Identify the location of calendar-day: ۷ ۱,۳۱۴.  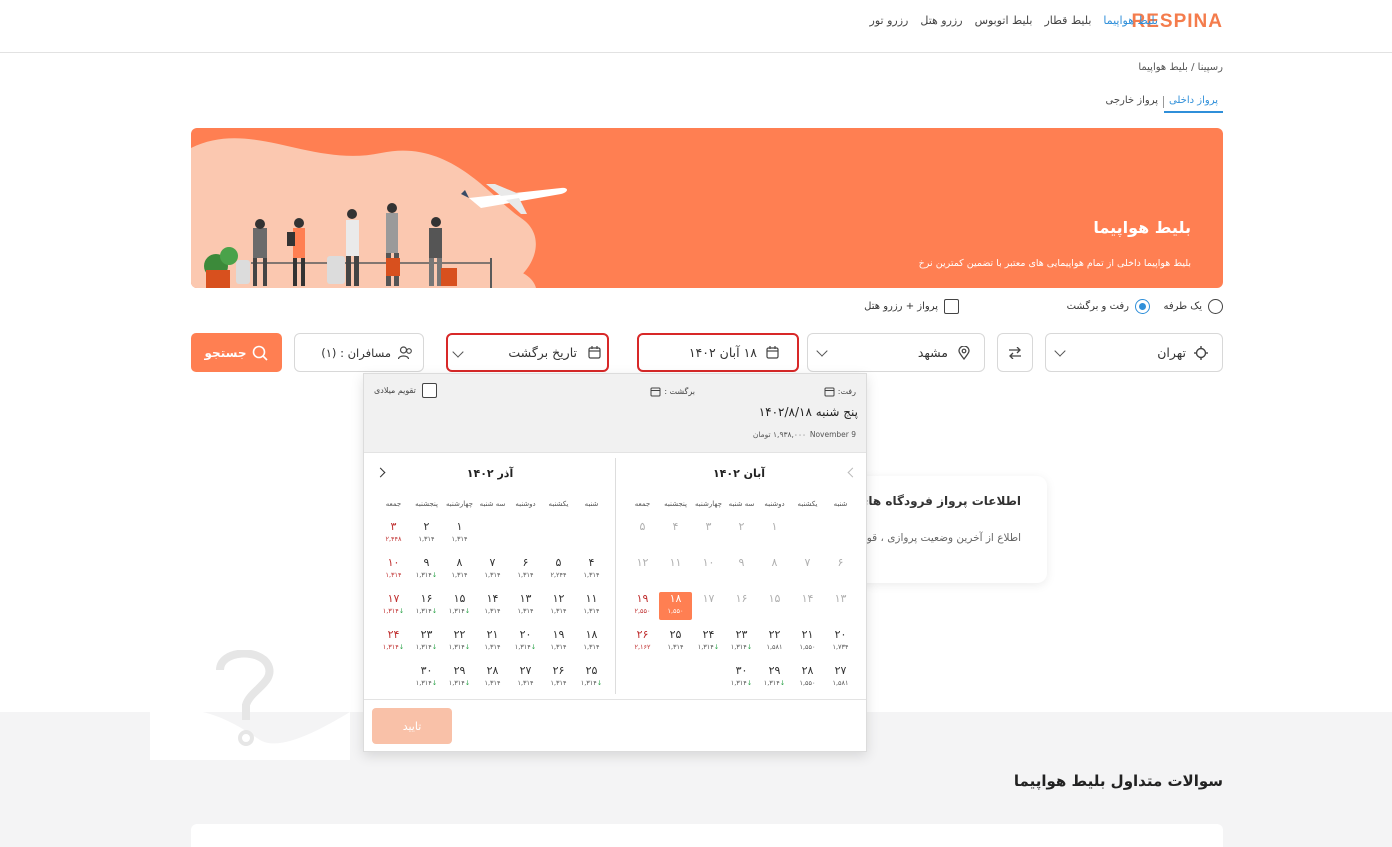
(492, 570).